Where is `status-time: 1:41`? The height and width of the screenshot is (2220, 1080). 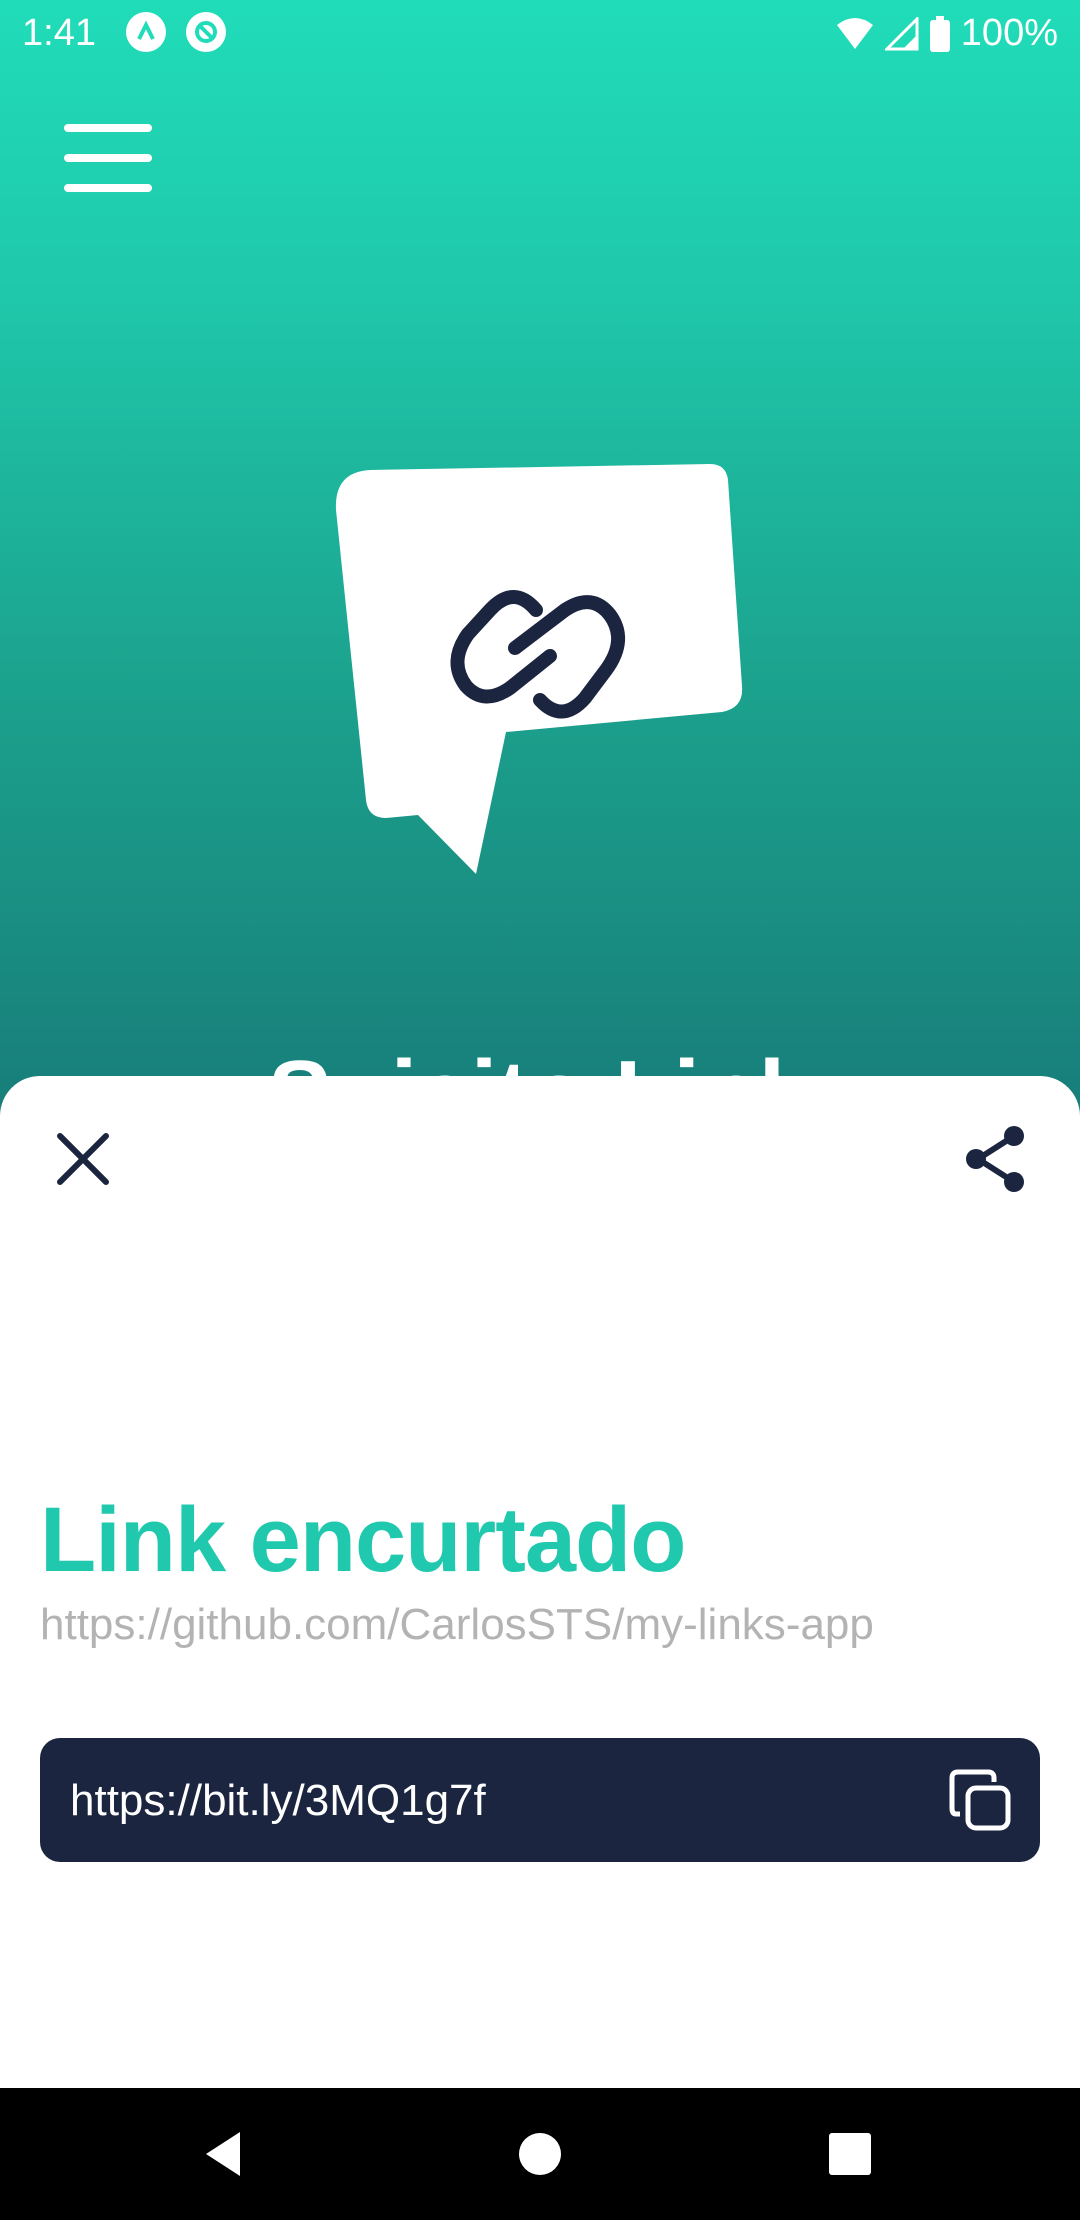 status-time: 1:41 is located at coordinates (59, 33).